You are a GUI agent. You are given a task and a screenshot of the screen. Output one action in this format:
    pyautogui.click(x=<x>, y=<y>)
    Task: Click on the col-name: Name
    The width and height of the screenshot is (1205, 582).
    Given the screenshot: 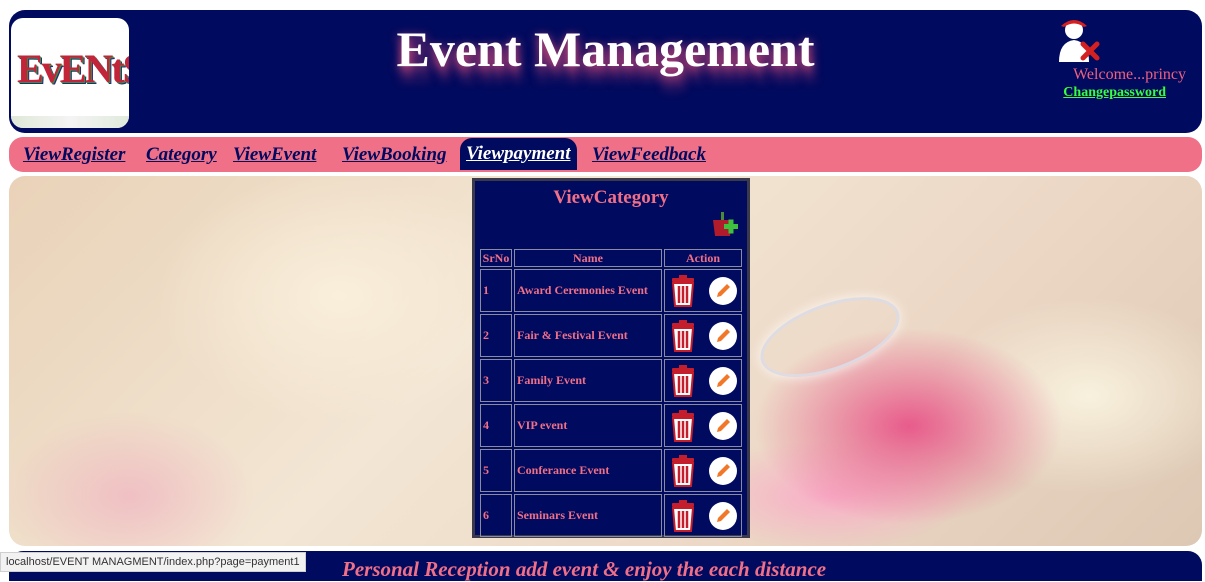 What is the action you would take?
    pyautogui.click(x=588, y=258)
    